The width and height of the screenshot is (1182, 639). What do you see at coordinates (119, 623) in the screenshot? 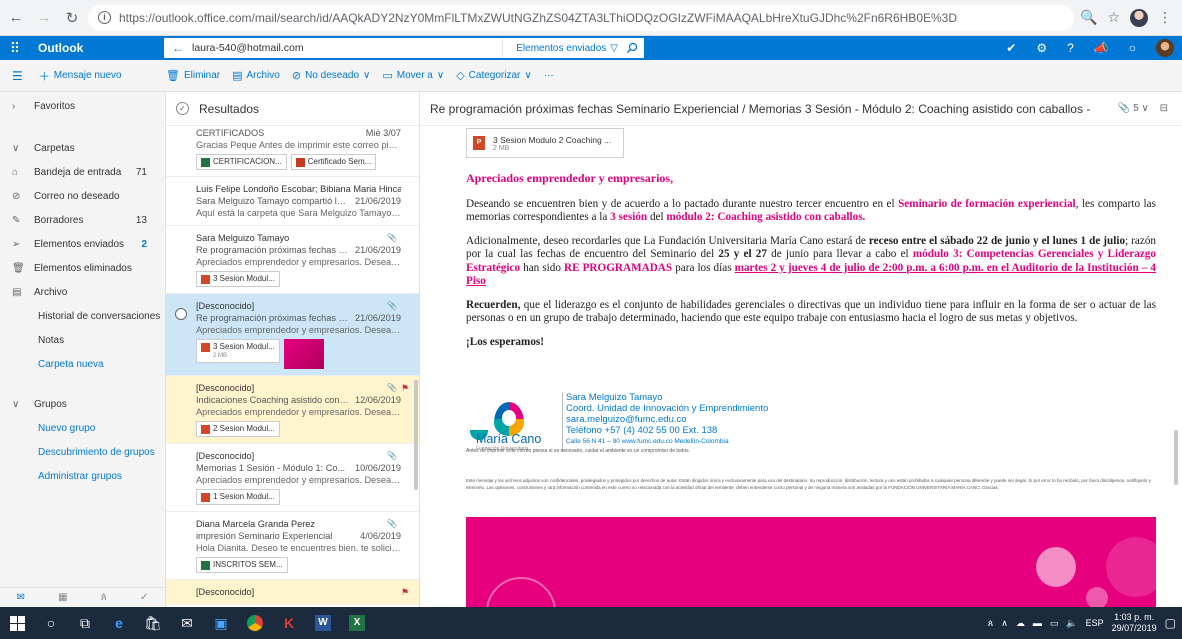
I see `edge-icon: e` at bounding box center [119, 623].